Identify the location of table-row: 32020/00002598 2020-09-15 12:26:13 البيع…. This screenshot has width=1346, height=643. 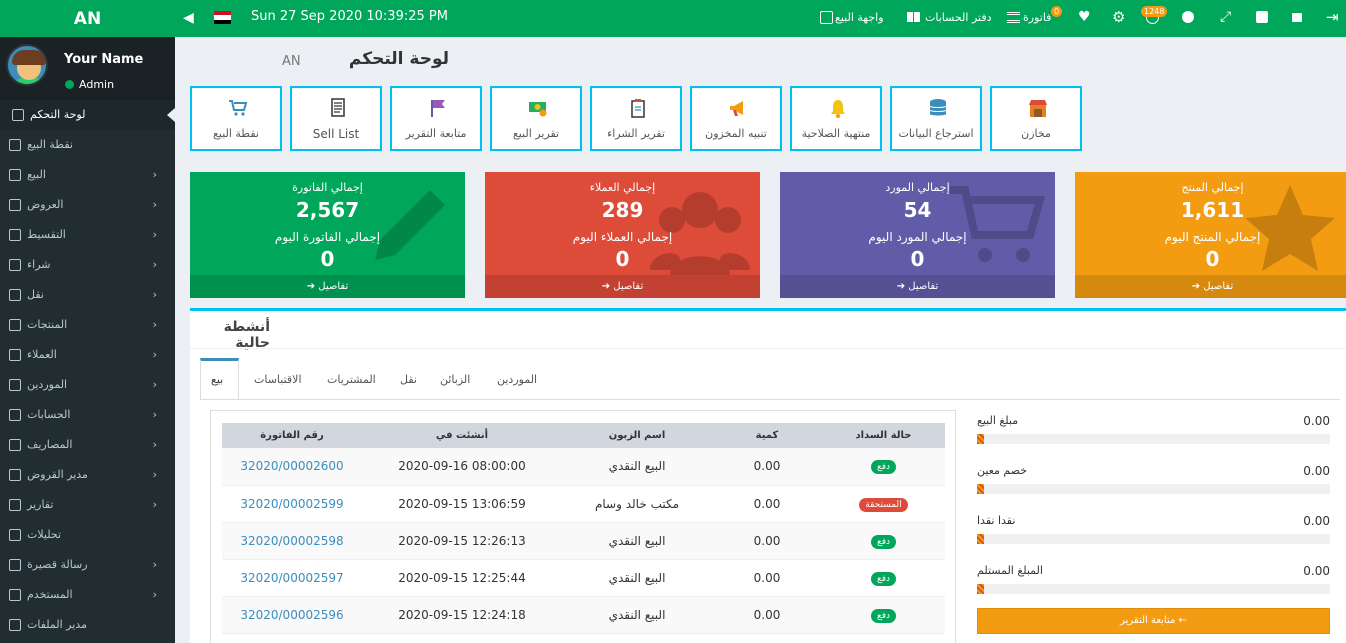
(583, 541).